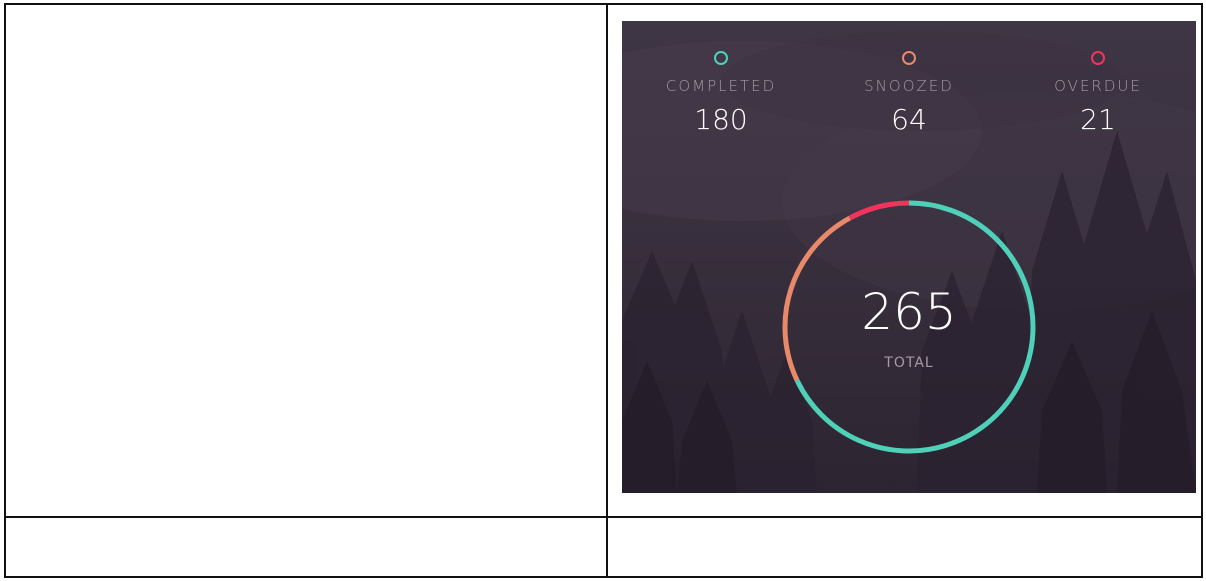  What do you see at coordinates (721, 86) in the screenshot?
I see `completed-label: COMPLETED` at bounding box center [721, 86].